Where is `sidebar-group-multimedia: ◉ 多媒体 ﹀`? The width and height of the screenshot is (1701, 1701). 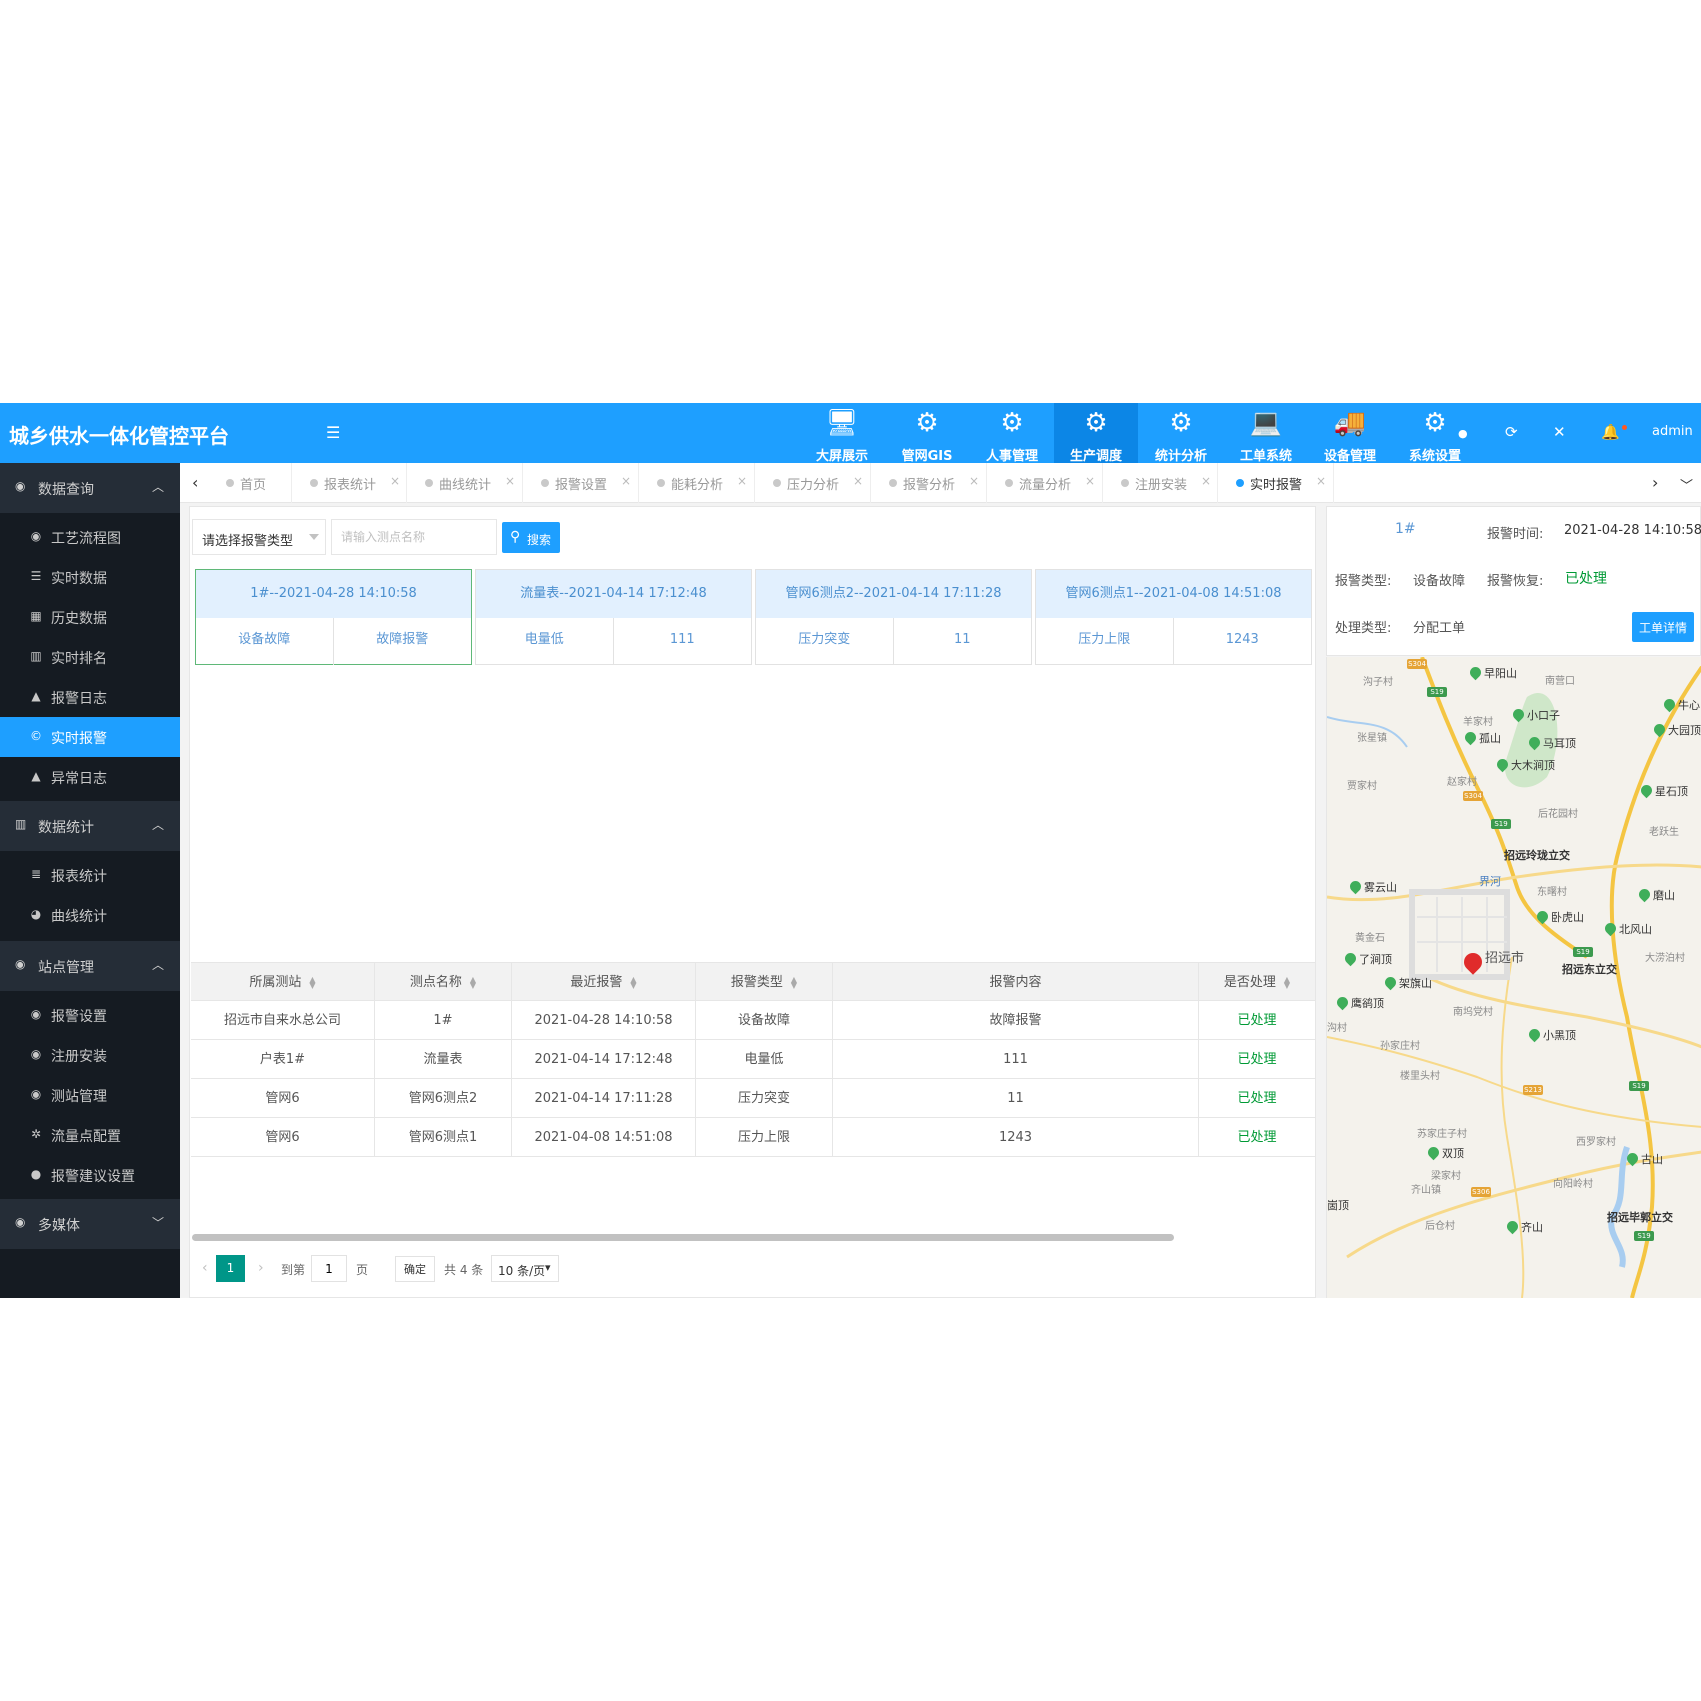
sidebar-group-multimedia: ◉ 多媒体 ﹀ is located at coordinates (90, 1224).